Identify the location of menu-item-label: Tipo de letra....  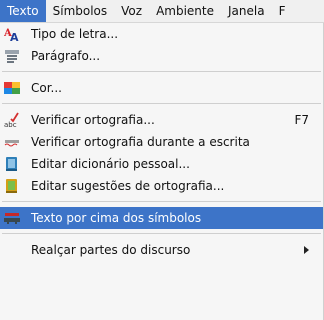
(75, 34).